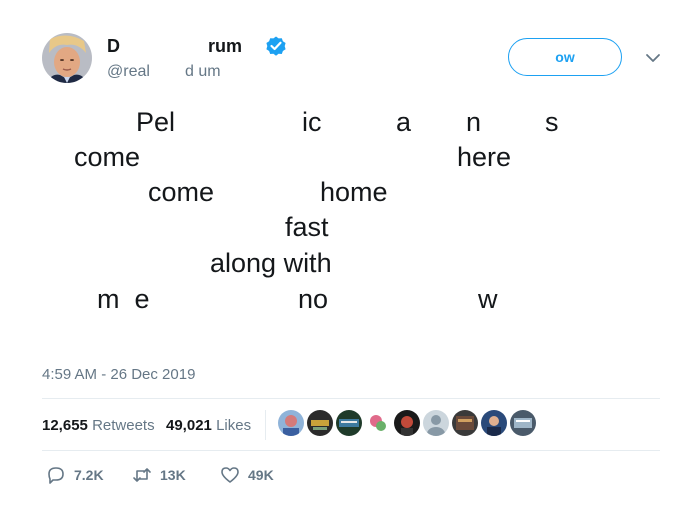  What do you see at coordinates (565, 57) in the screenshot?
I see `follow-button: ow` at bounding box center [565, 57].